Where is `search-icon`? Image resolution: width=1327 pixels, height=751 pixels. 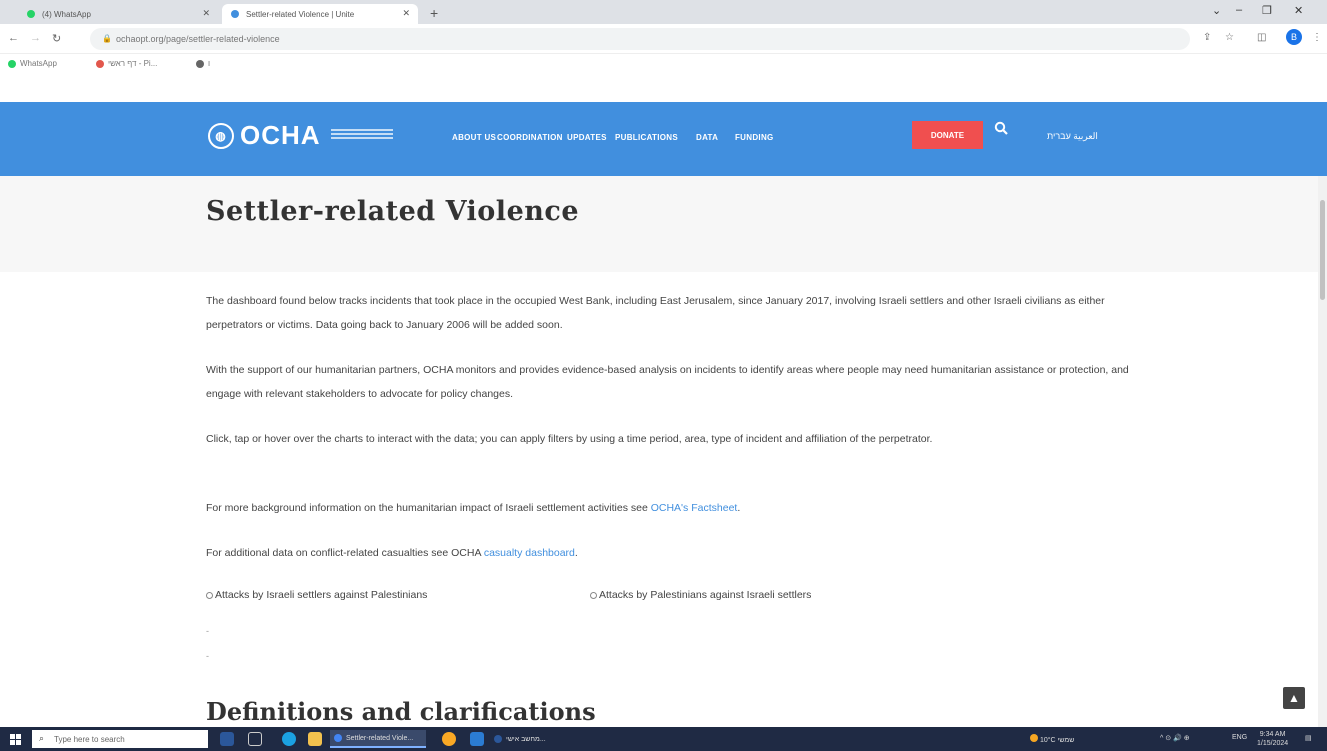 search-icon is located at coordinates (1001, 128).